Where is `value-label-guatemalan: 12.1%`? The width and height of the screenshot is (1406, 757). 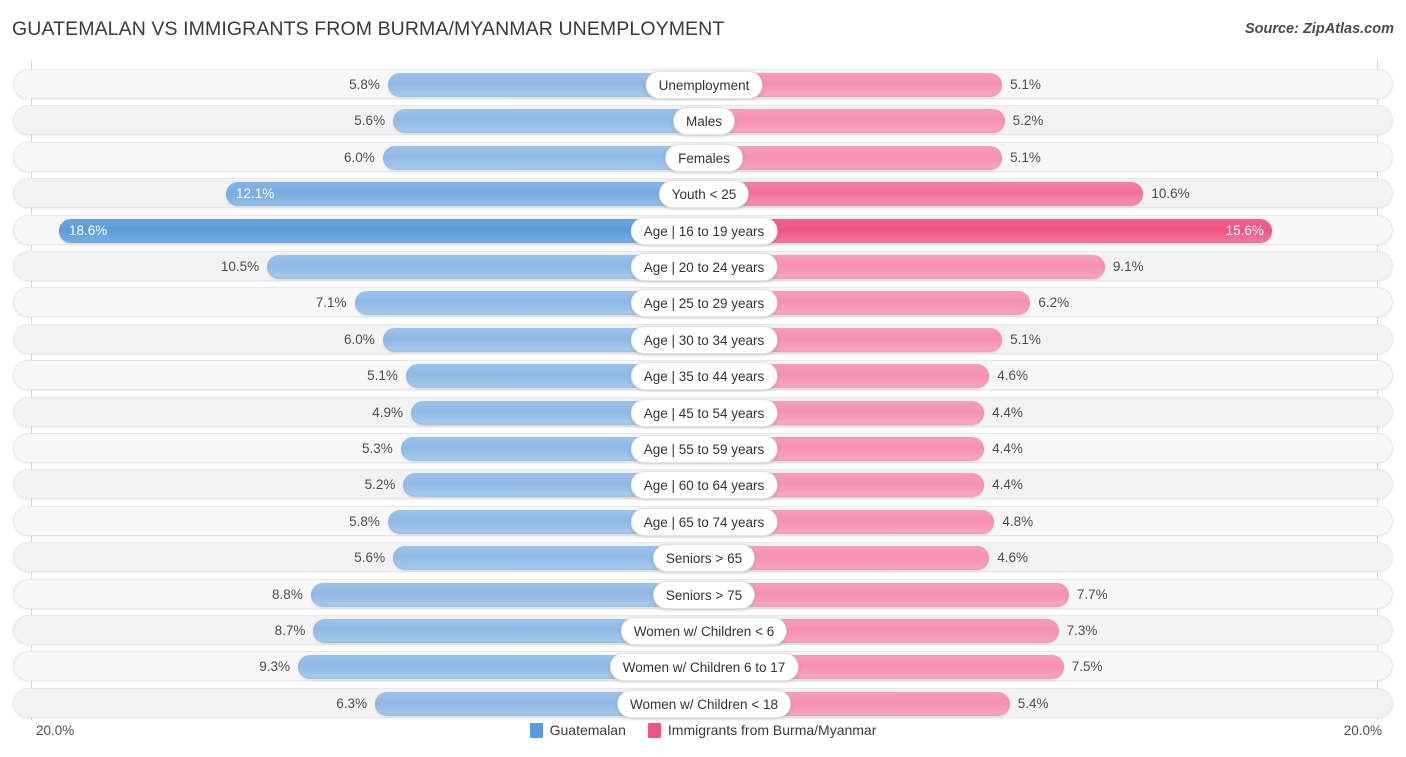 value-label-guatemalan: 12.1% is located at coordinates (255, 194).